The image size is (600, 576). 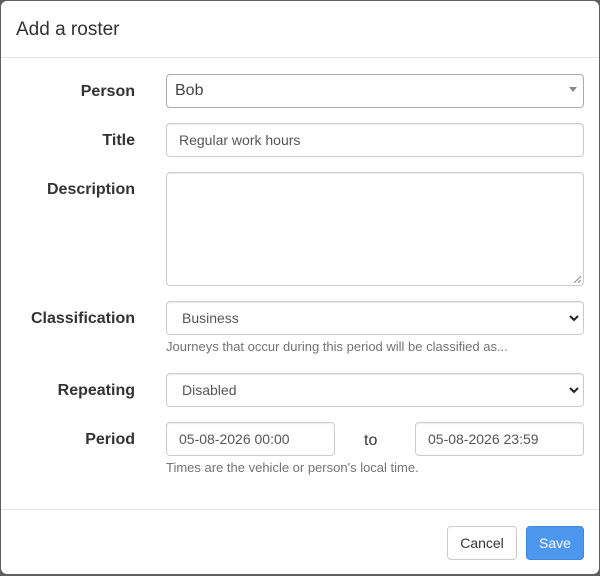 I want to click on period-start-value: 05-08-2026 00:00, so click(x=234, y=439).